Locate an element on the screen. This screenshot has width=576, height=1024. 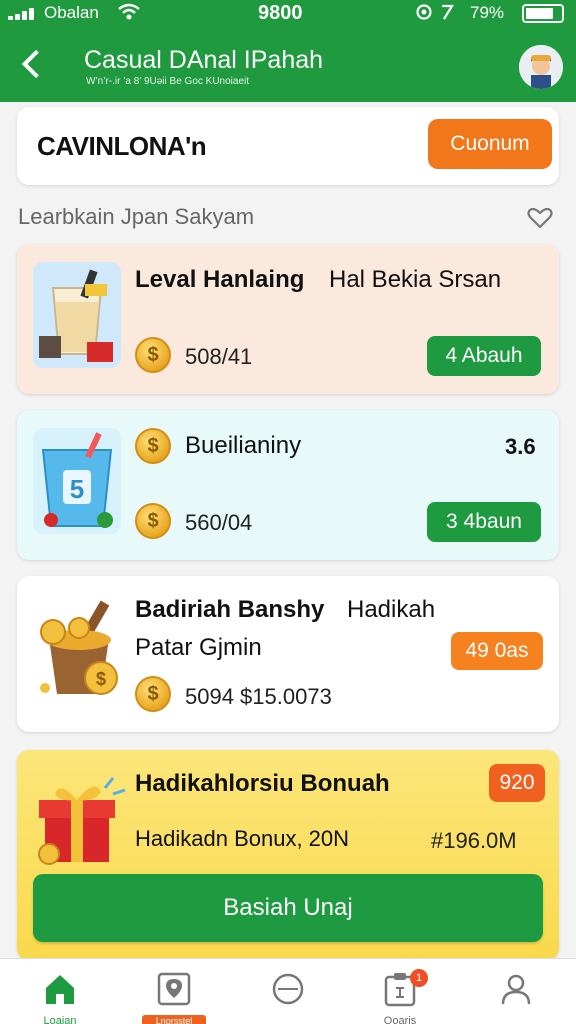
wifi-icon is located at coordinates (129, 14).